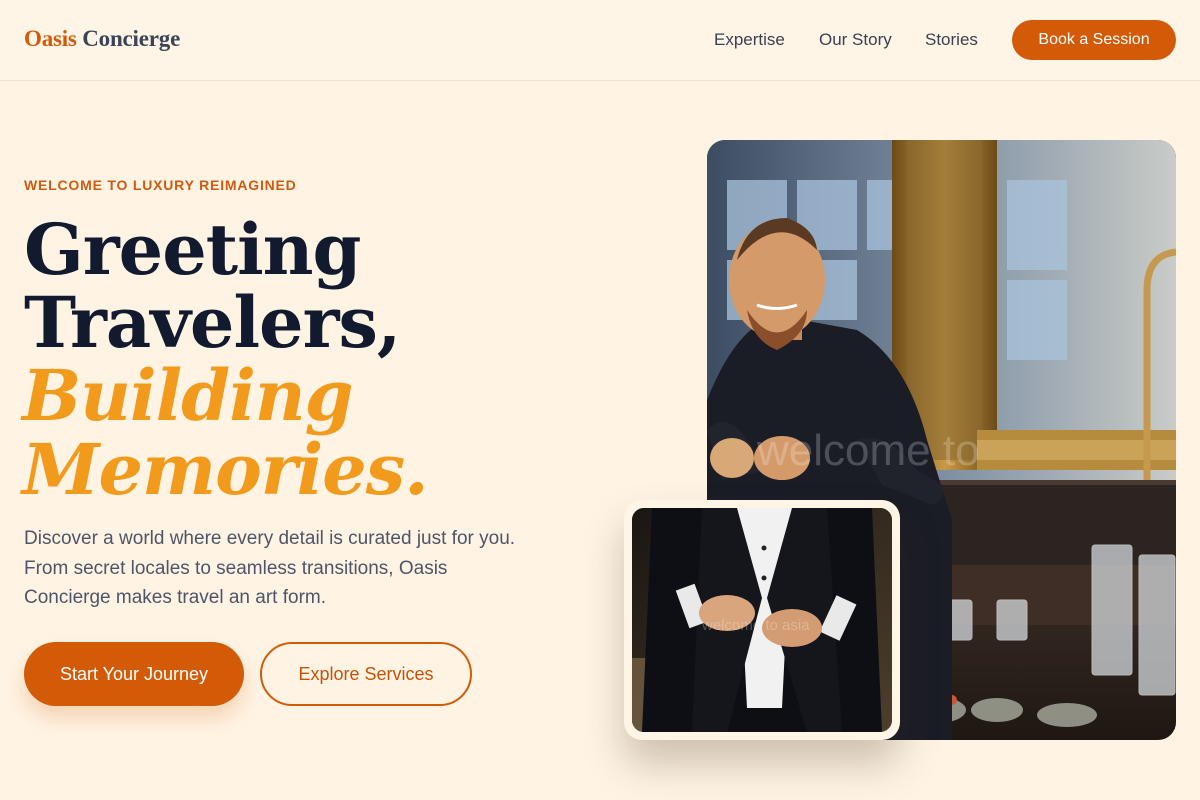 The image size is (1200, 800). What do you see at coordinates (212, 322) in the screenshot?
I see `hero-heading-line-2: Travelers,` at bounding box center [212, 322].